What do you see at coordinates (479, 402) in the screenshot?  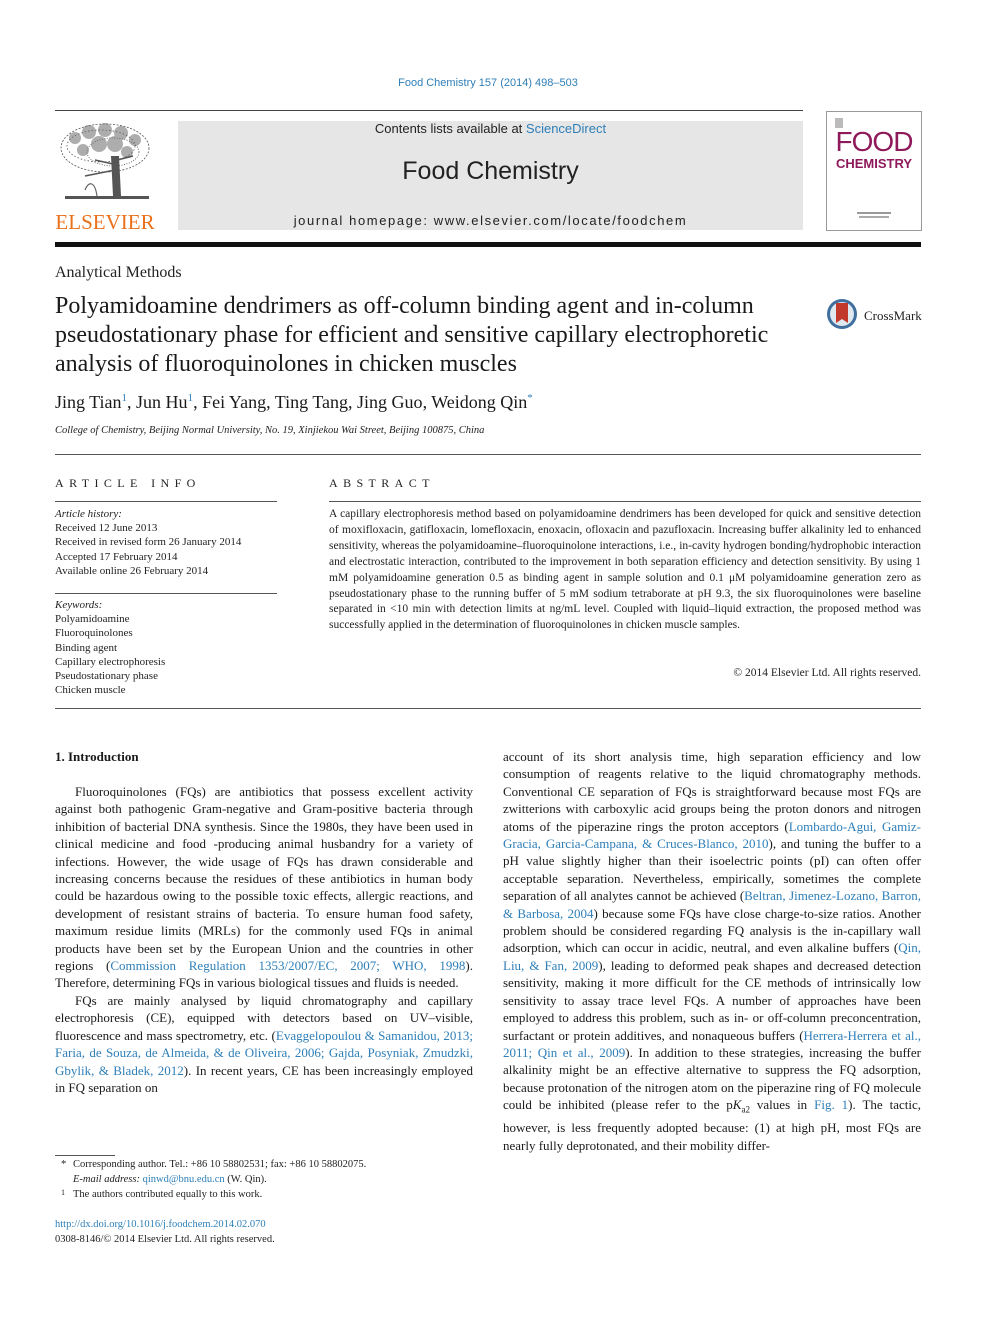 I see `author-name: Weidong Qin` at bounding box center [479, 402].